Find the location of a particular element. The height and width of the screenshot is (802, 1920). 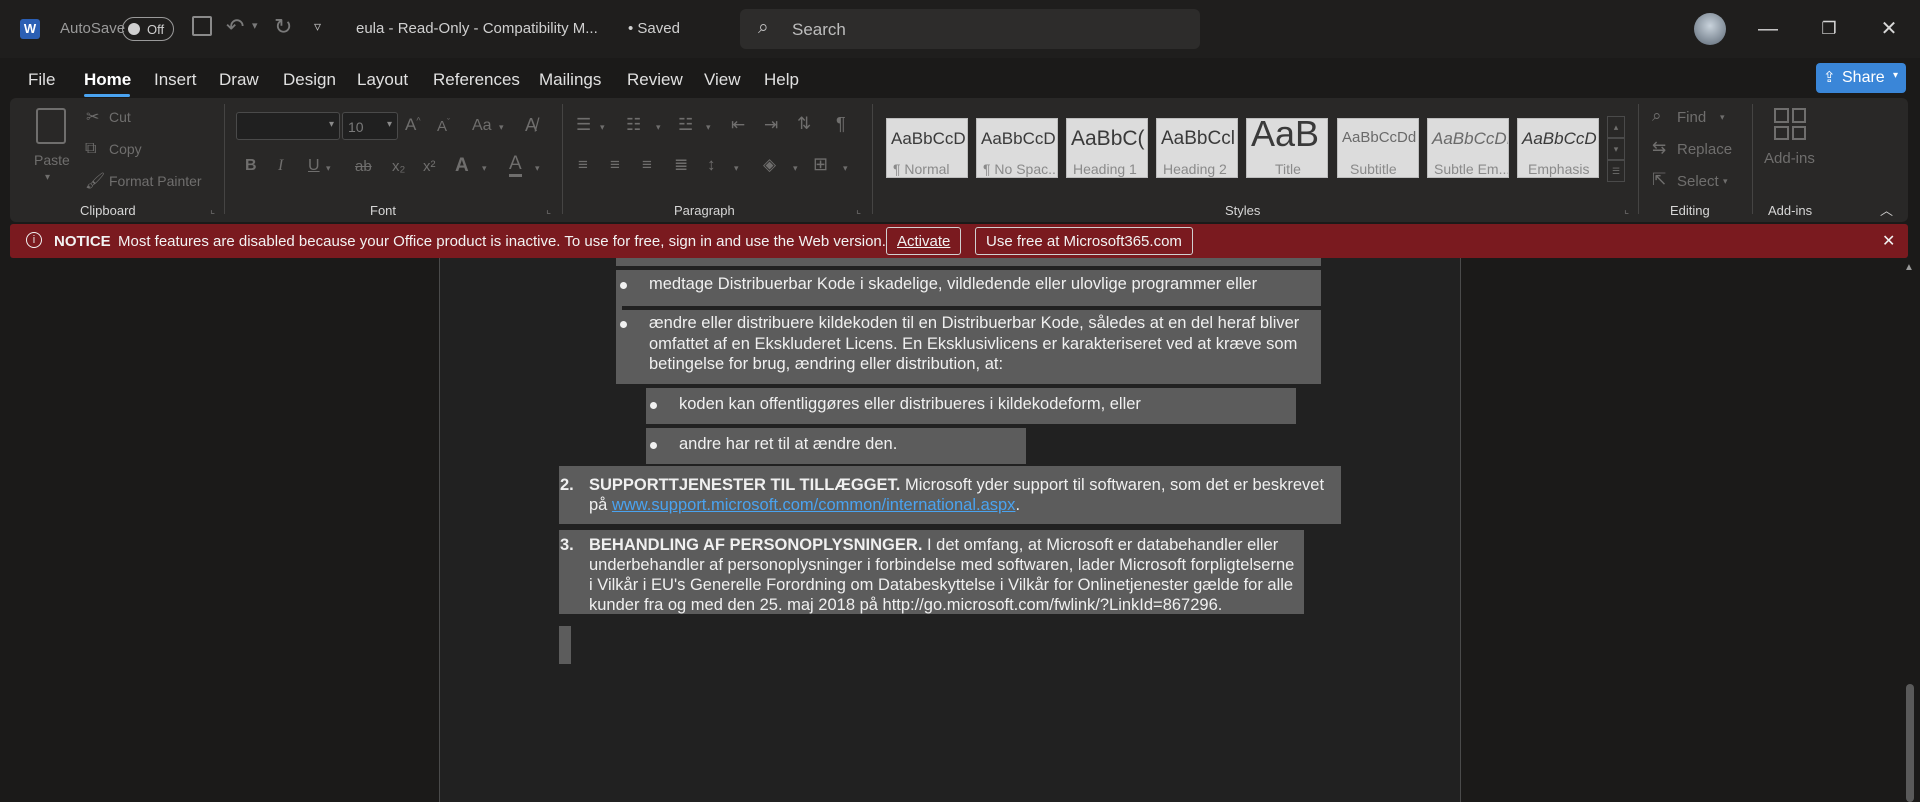

font-name-dropdown: ▾ is located at coordinates (288, 126).